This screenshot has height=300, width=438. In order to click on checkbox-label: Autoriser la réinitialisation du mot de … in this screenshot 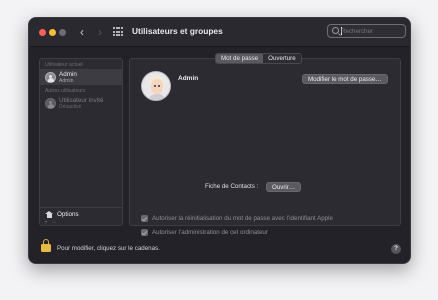, I will do `click(242, 218)`.